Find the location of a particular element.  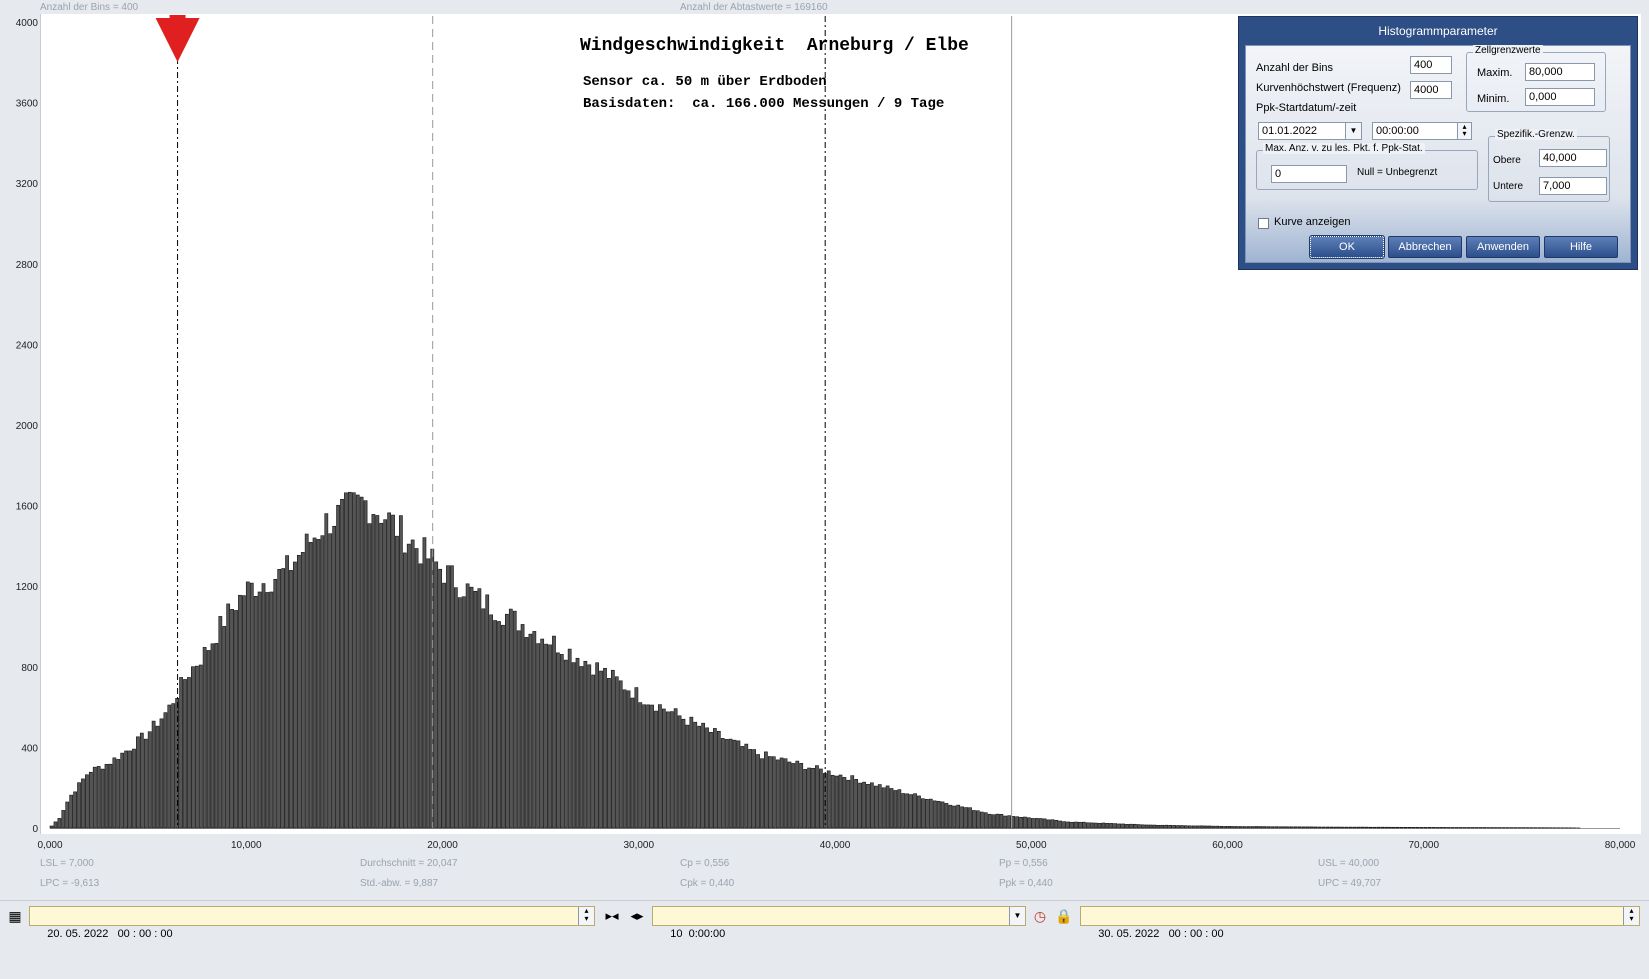

lsl-marker-cap is located at coordinates (178, 17).